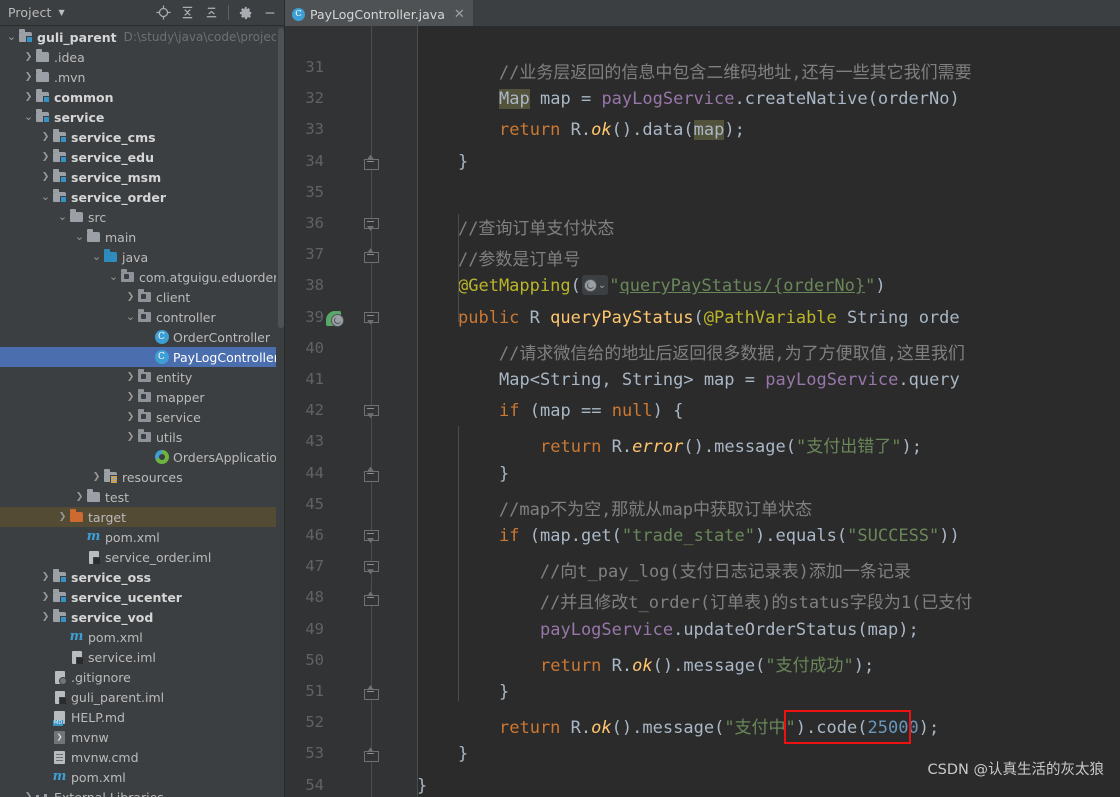 Image resolution: width=1120 pixels, height=797 pixels. I want to click on tree-item-idea: ❯ .idea, so click(142, 57).